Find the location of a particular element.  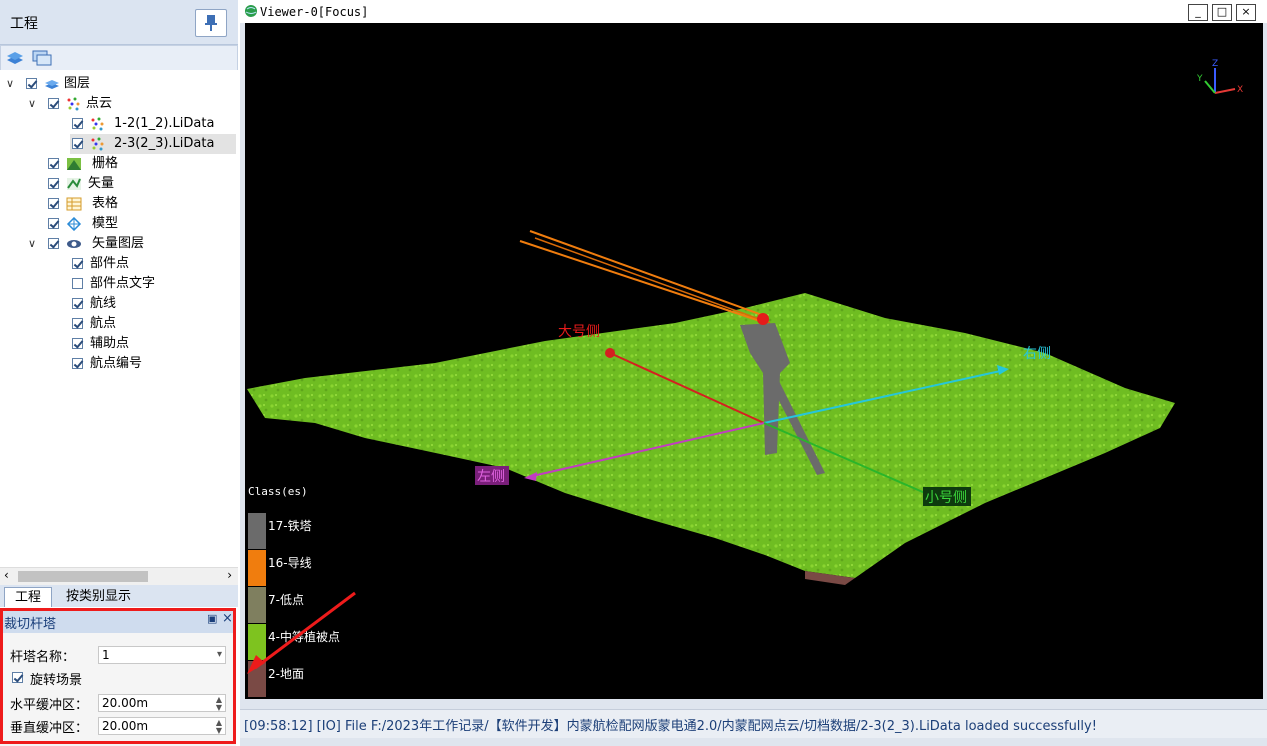

tree-node-label: 部件点 is located at coordinates (110, 263).